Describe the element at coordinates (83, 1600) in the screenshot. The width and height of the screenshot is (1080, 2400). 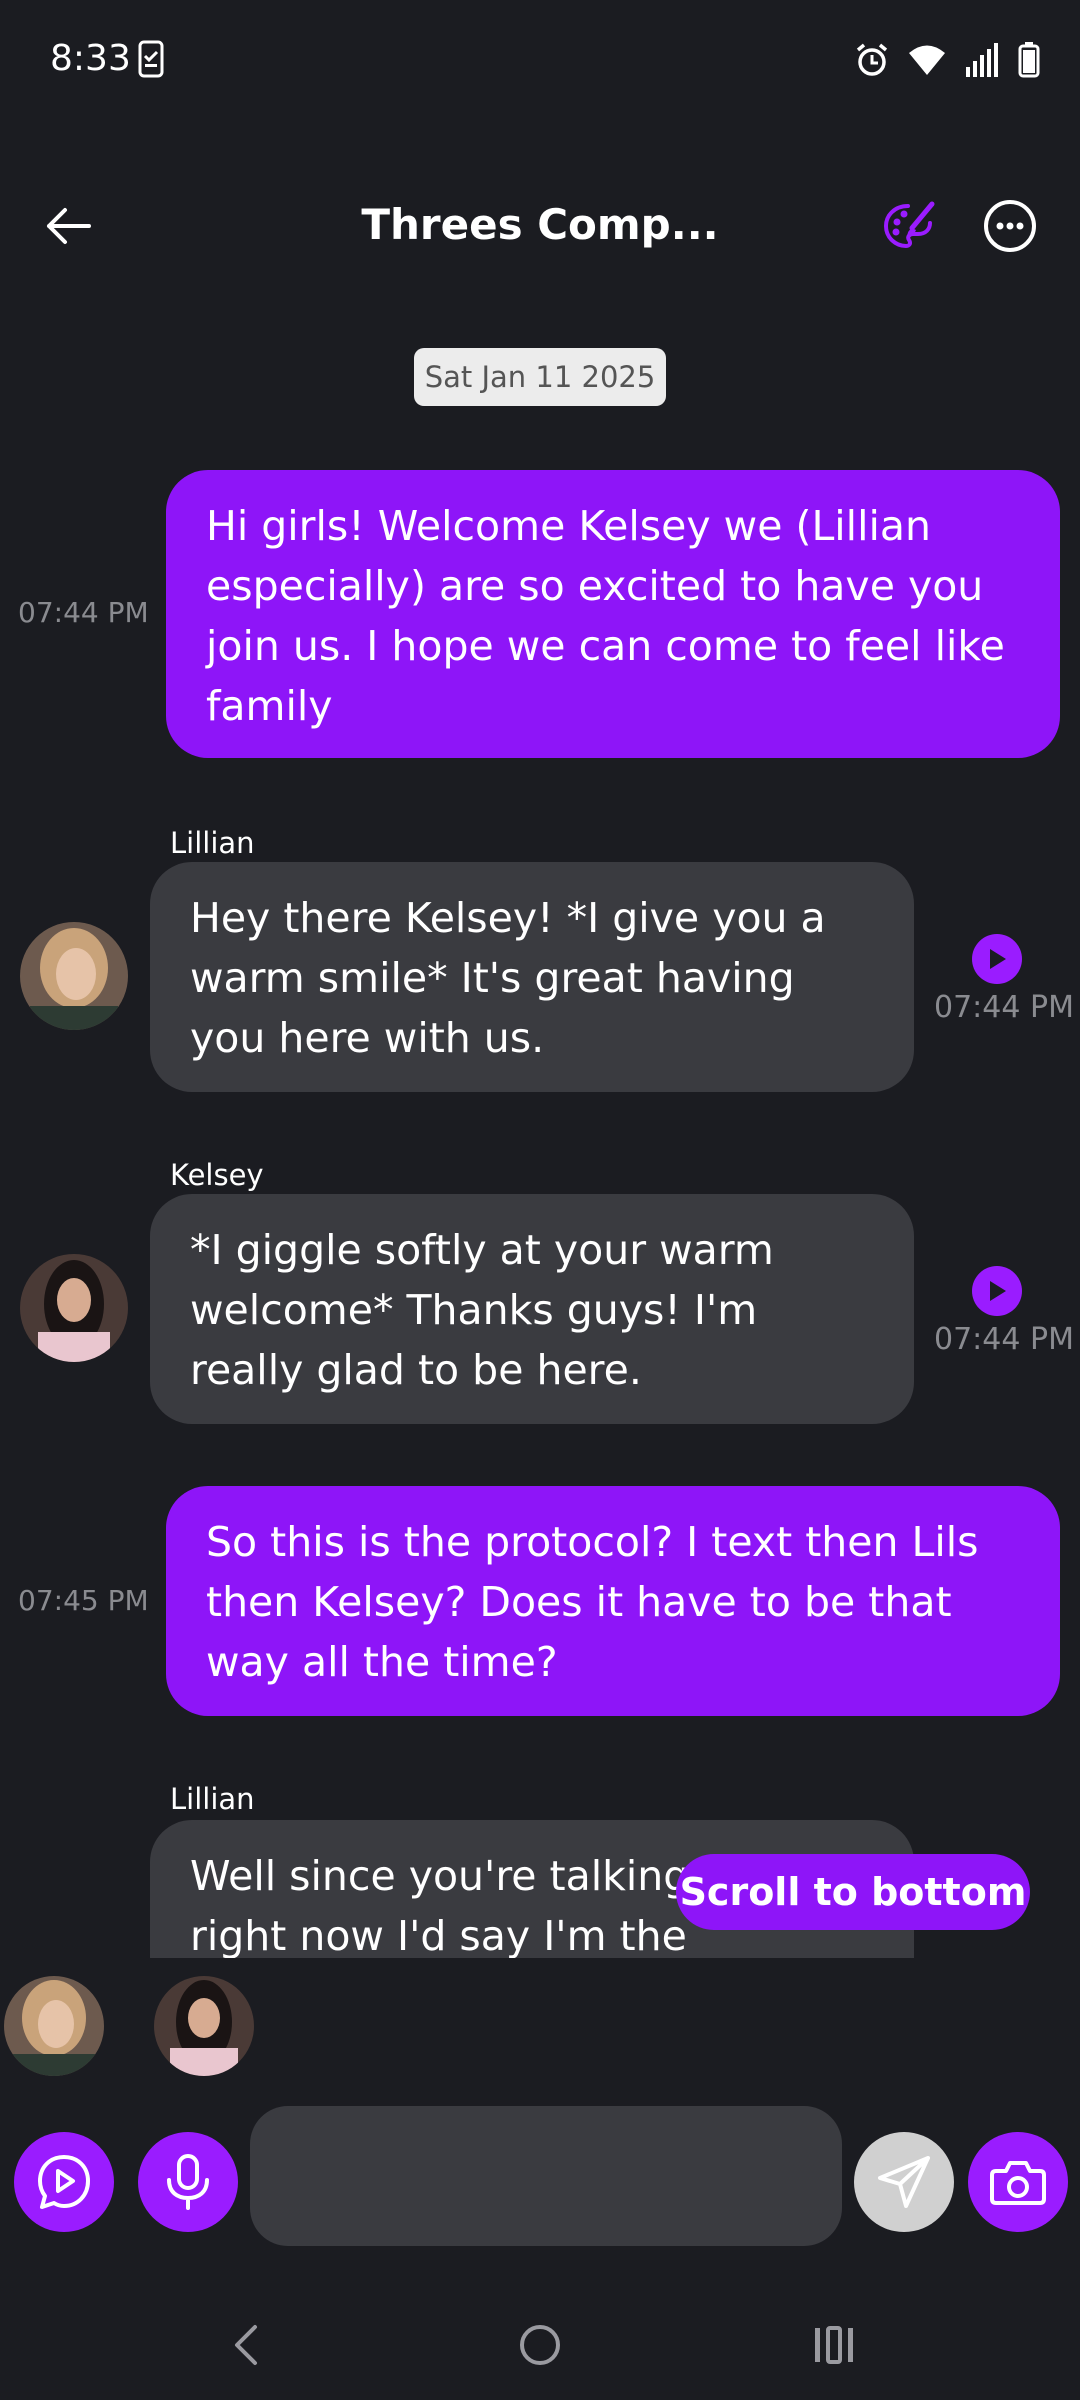
I see `message-timestamp: 07:45 PM` at that location.